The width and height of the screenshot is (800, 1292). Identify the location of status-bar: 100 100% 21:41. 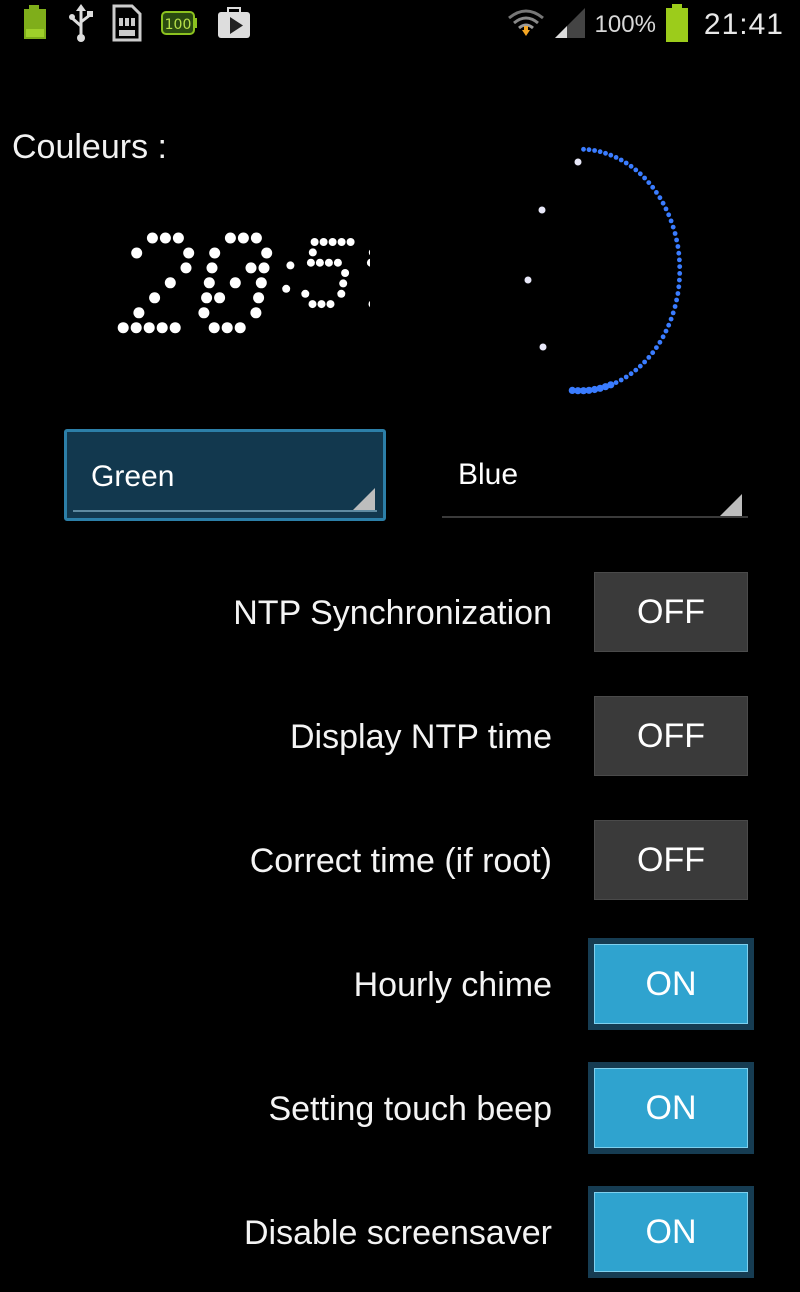
(400, 25).